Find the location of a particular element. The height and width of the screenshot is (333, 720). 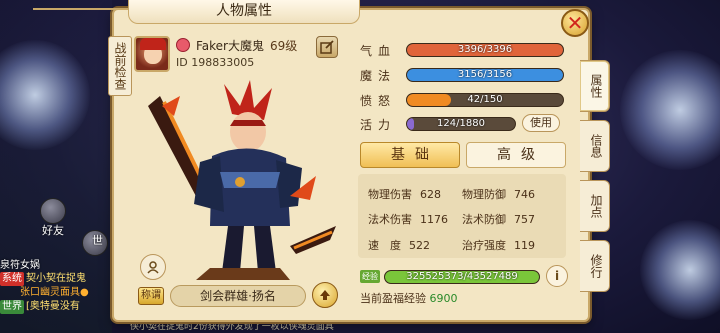

social-button is located at coordinates (153, 267).